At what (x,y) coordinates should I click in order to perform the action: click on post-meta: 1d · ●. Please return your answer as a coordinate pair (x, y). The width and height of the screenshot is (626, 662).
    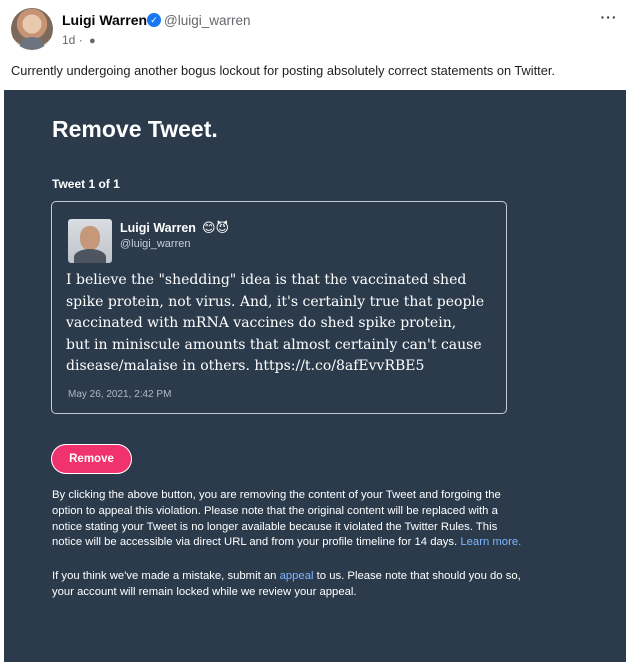
    Looking at the image, I should click on (79, 40).